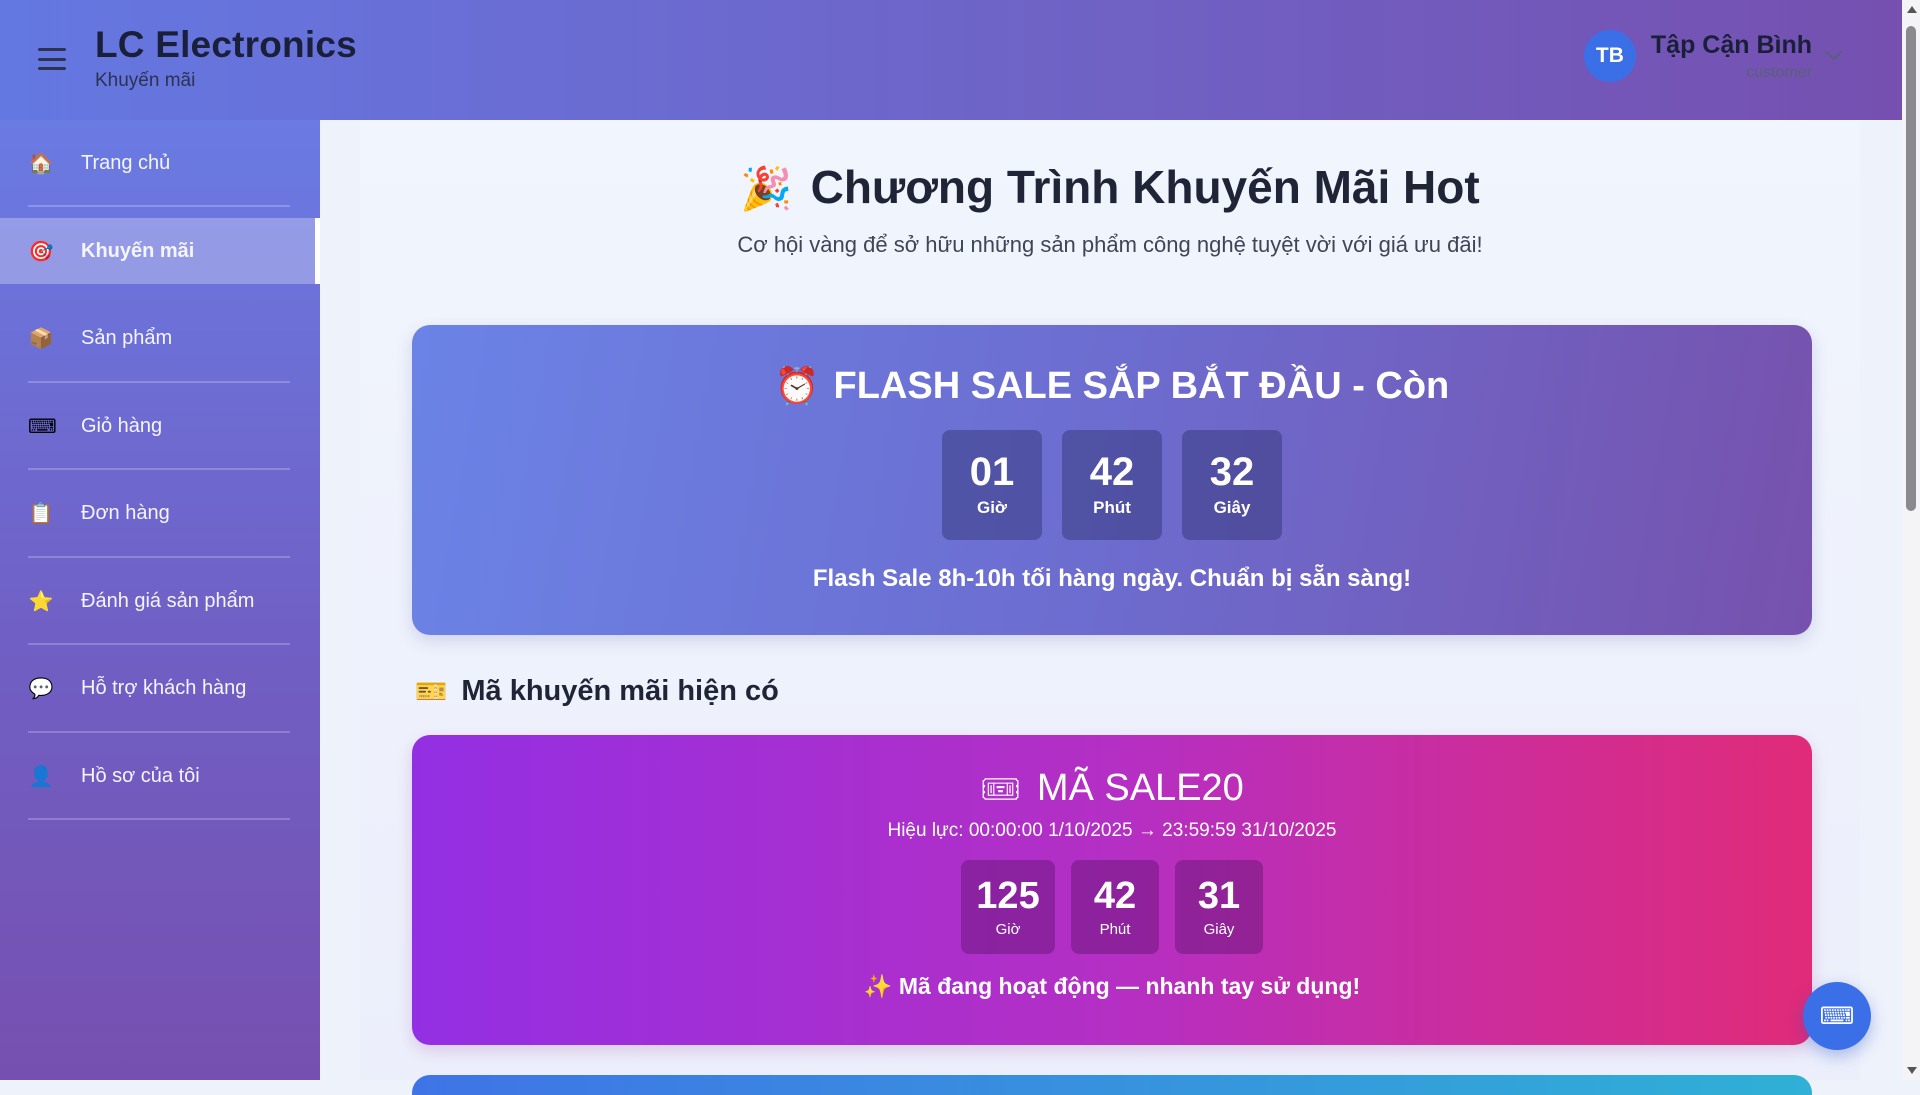 The width and height of the screenshot is (1920, 1095). I want to click on sidebar-item-products: 📦 Sản phẩm, so click(160, 338).